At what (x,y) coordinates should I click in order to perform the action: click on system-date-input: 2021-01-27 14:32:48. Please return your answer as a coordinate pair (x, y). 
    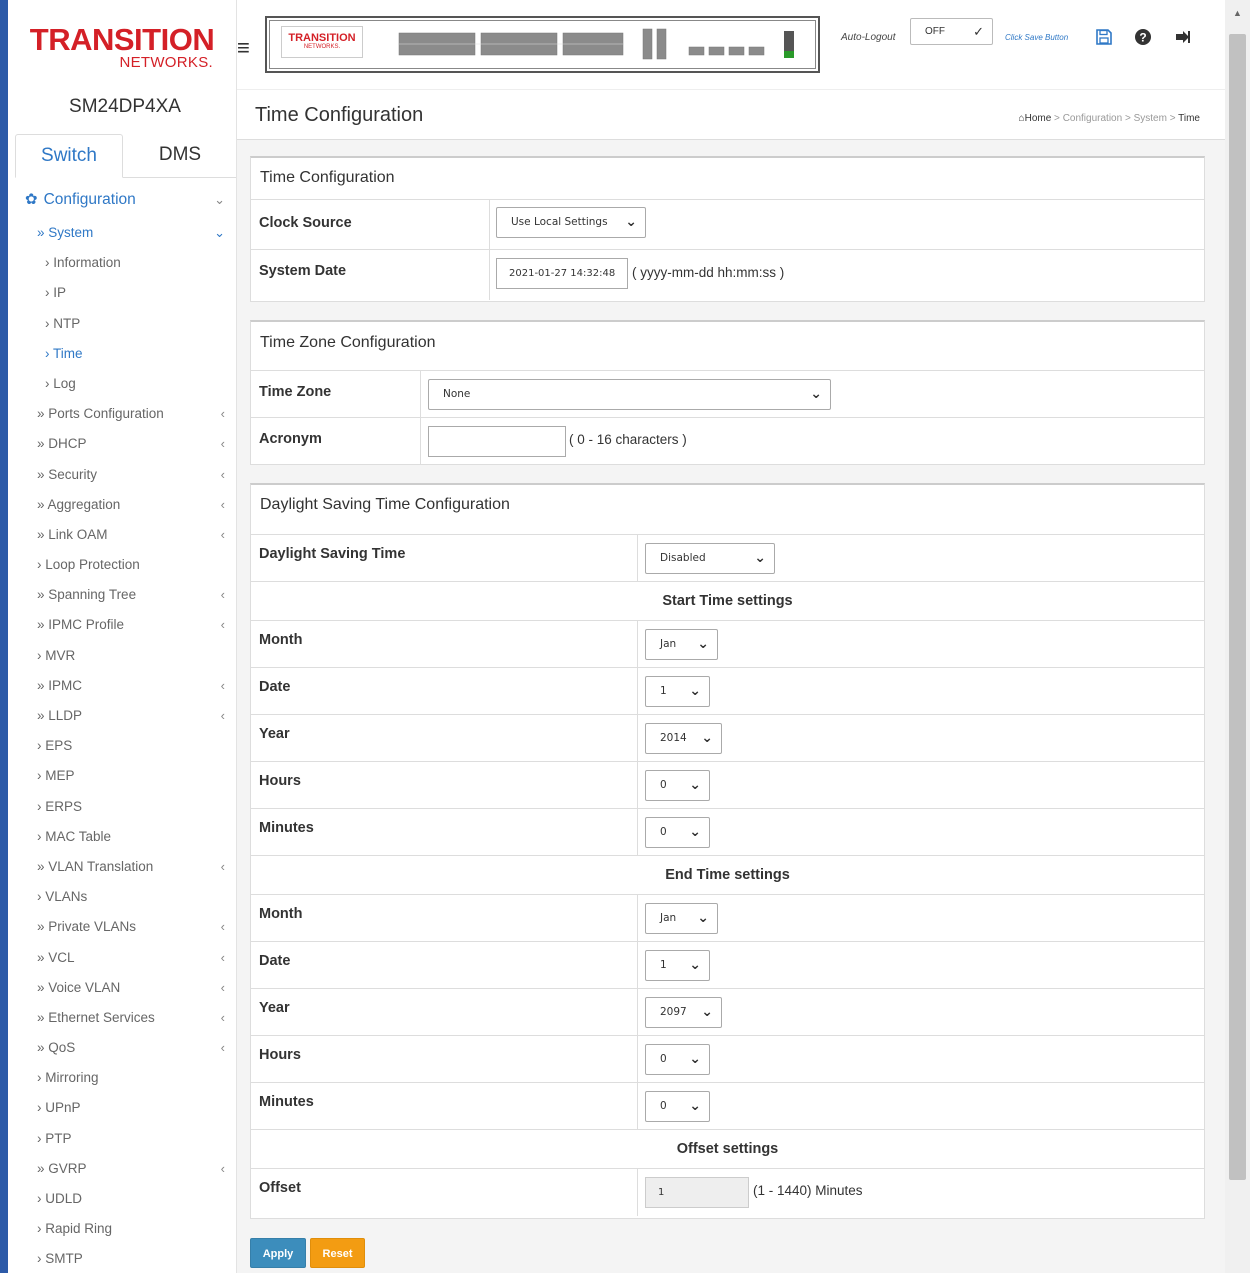
    Looking at the image, I should click on (562, 273).